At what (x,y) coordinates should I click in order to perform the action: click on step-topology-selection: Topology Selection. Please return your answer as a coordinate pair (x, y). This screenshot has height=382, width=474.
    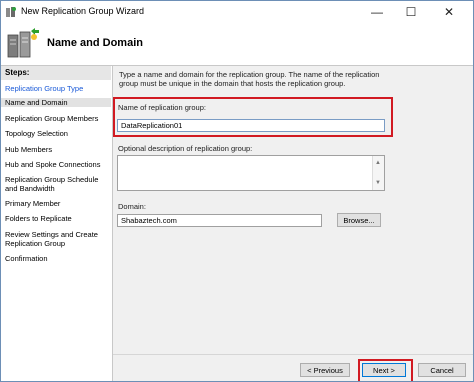
    Looking at the image, I should click on (36, 133).